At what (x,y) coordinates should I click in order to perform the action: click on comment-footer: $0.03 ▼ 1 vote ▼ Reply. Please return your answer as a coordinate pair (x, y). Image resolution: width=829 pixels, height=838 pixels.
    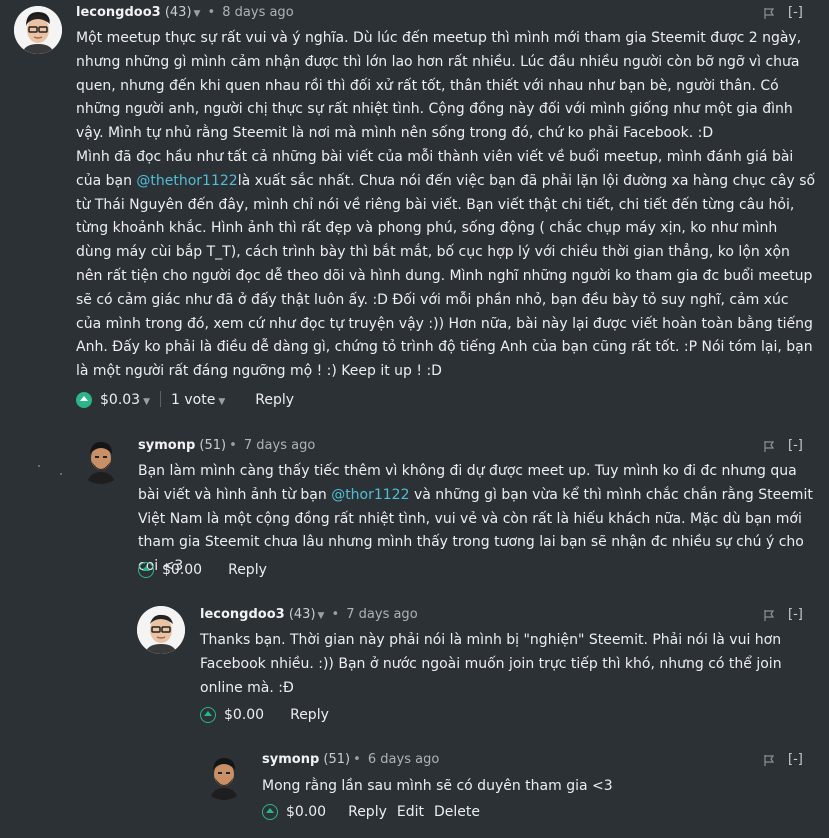
    Looking at the image, I should click on (185, 399).